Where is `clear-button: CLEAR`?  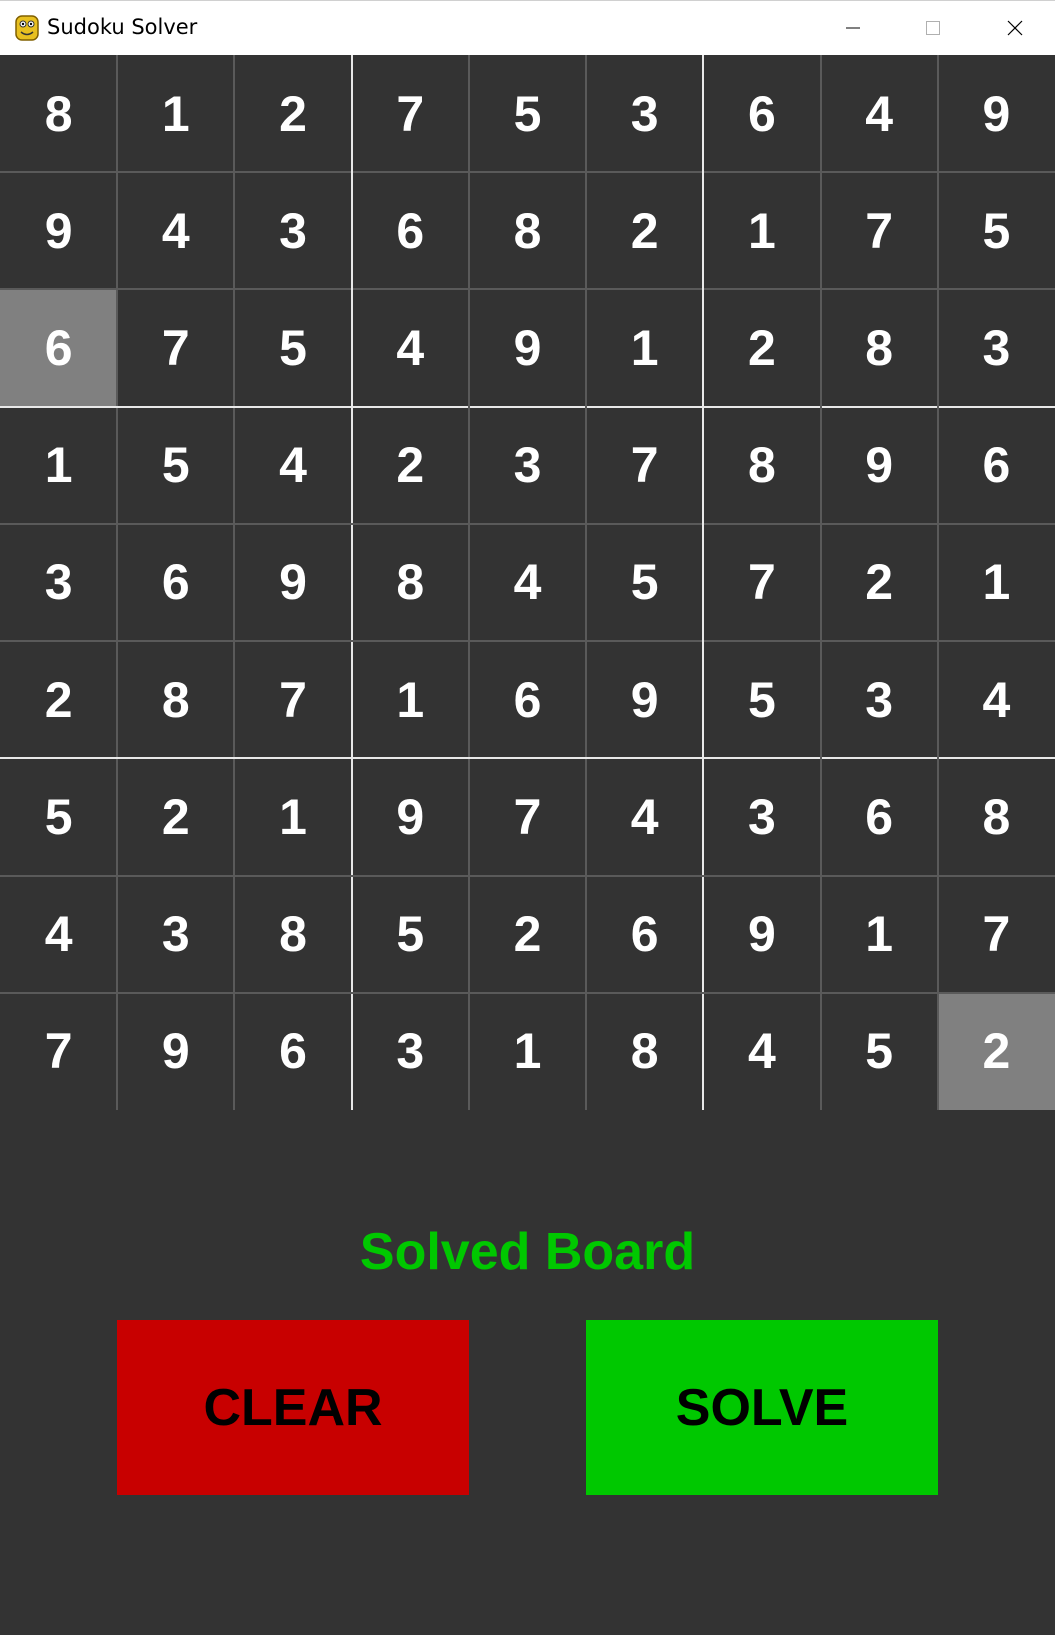 clear-button: CLEAR is located at coordinates (293, 1407).